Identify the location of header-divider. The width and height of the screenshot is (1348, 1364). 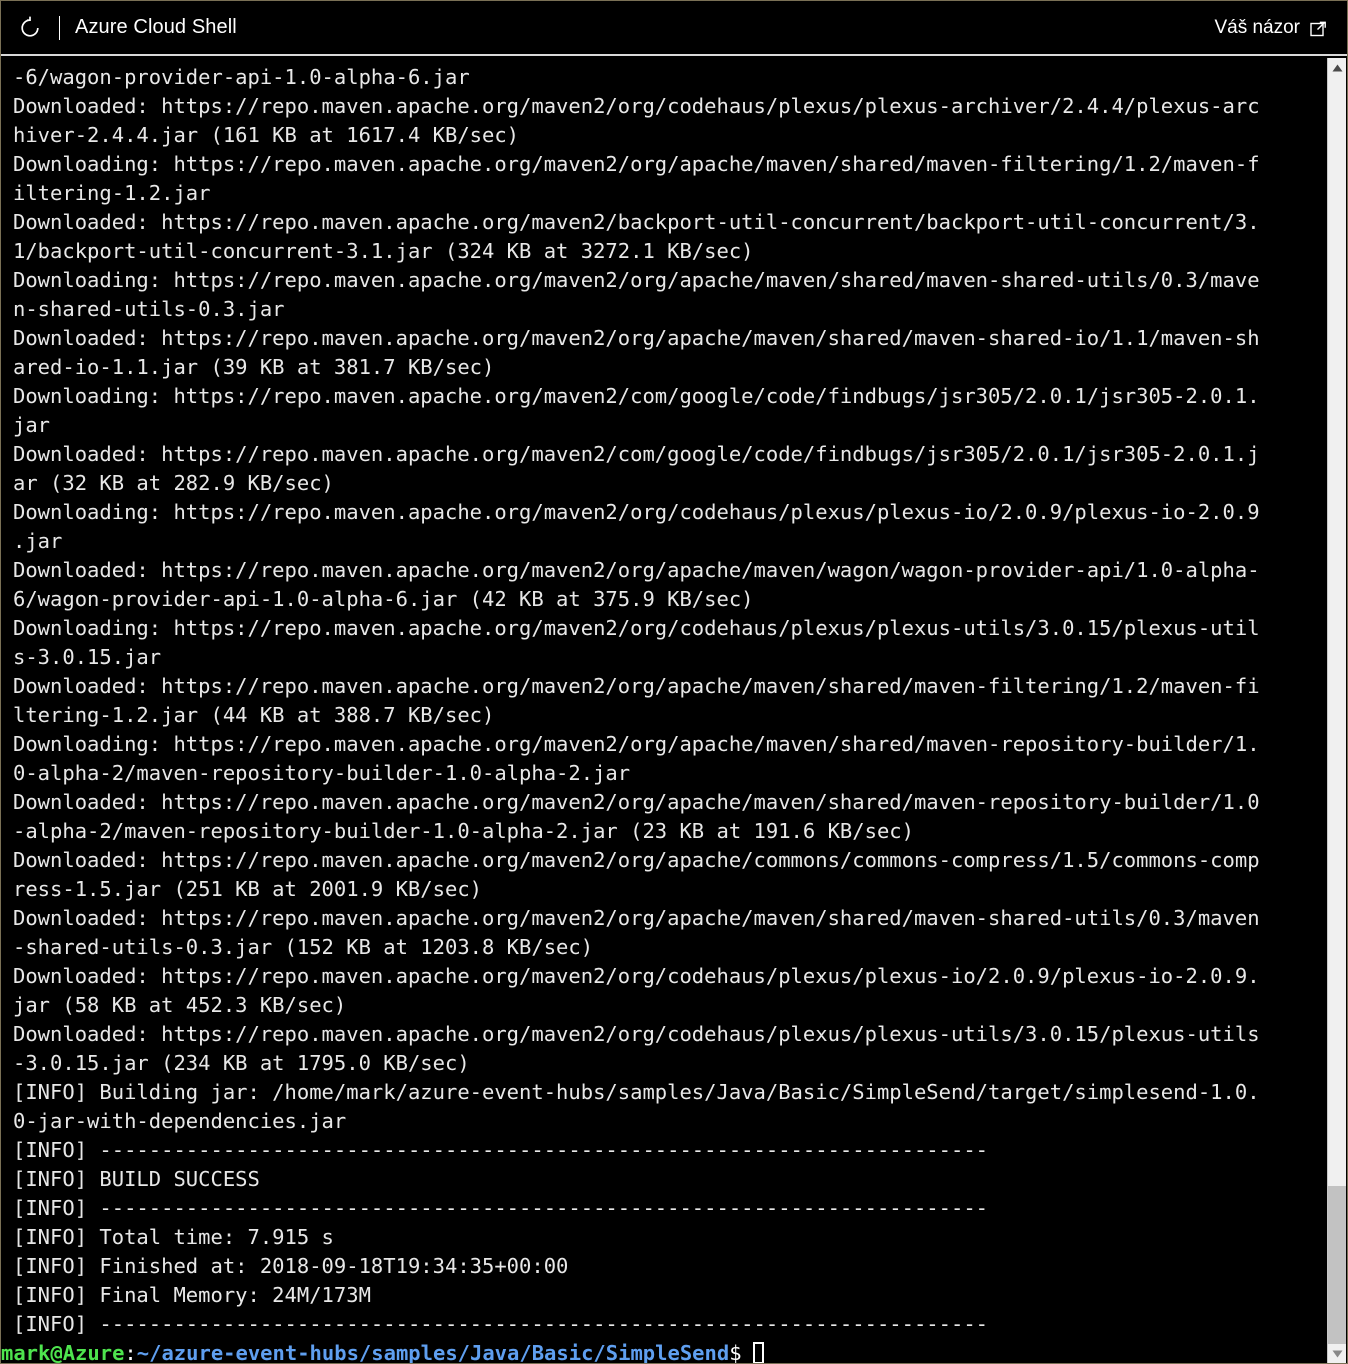
(59, 27).